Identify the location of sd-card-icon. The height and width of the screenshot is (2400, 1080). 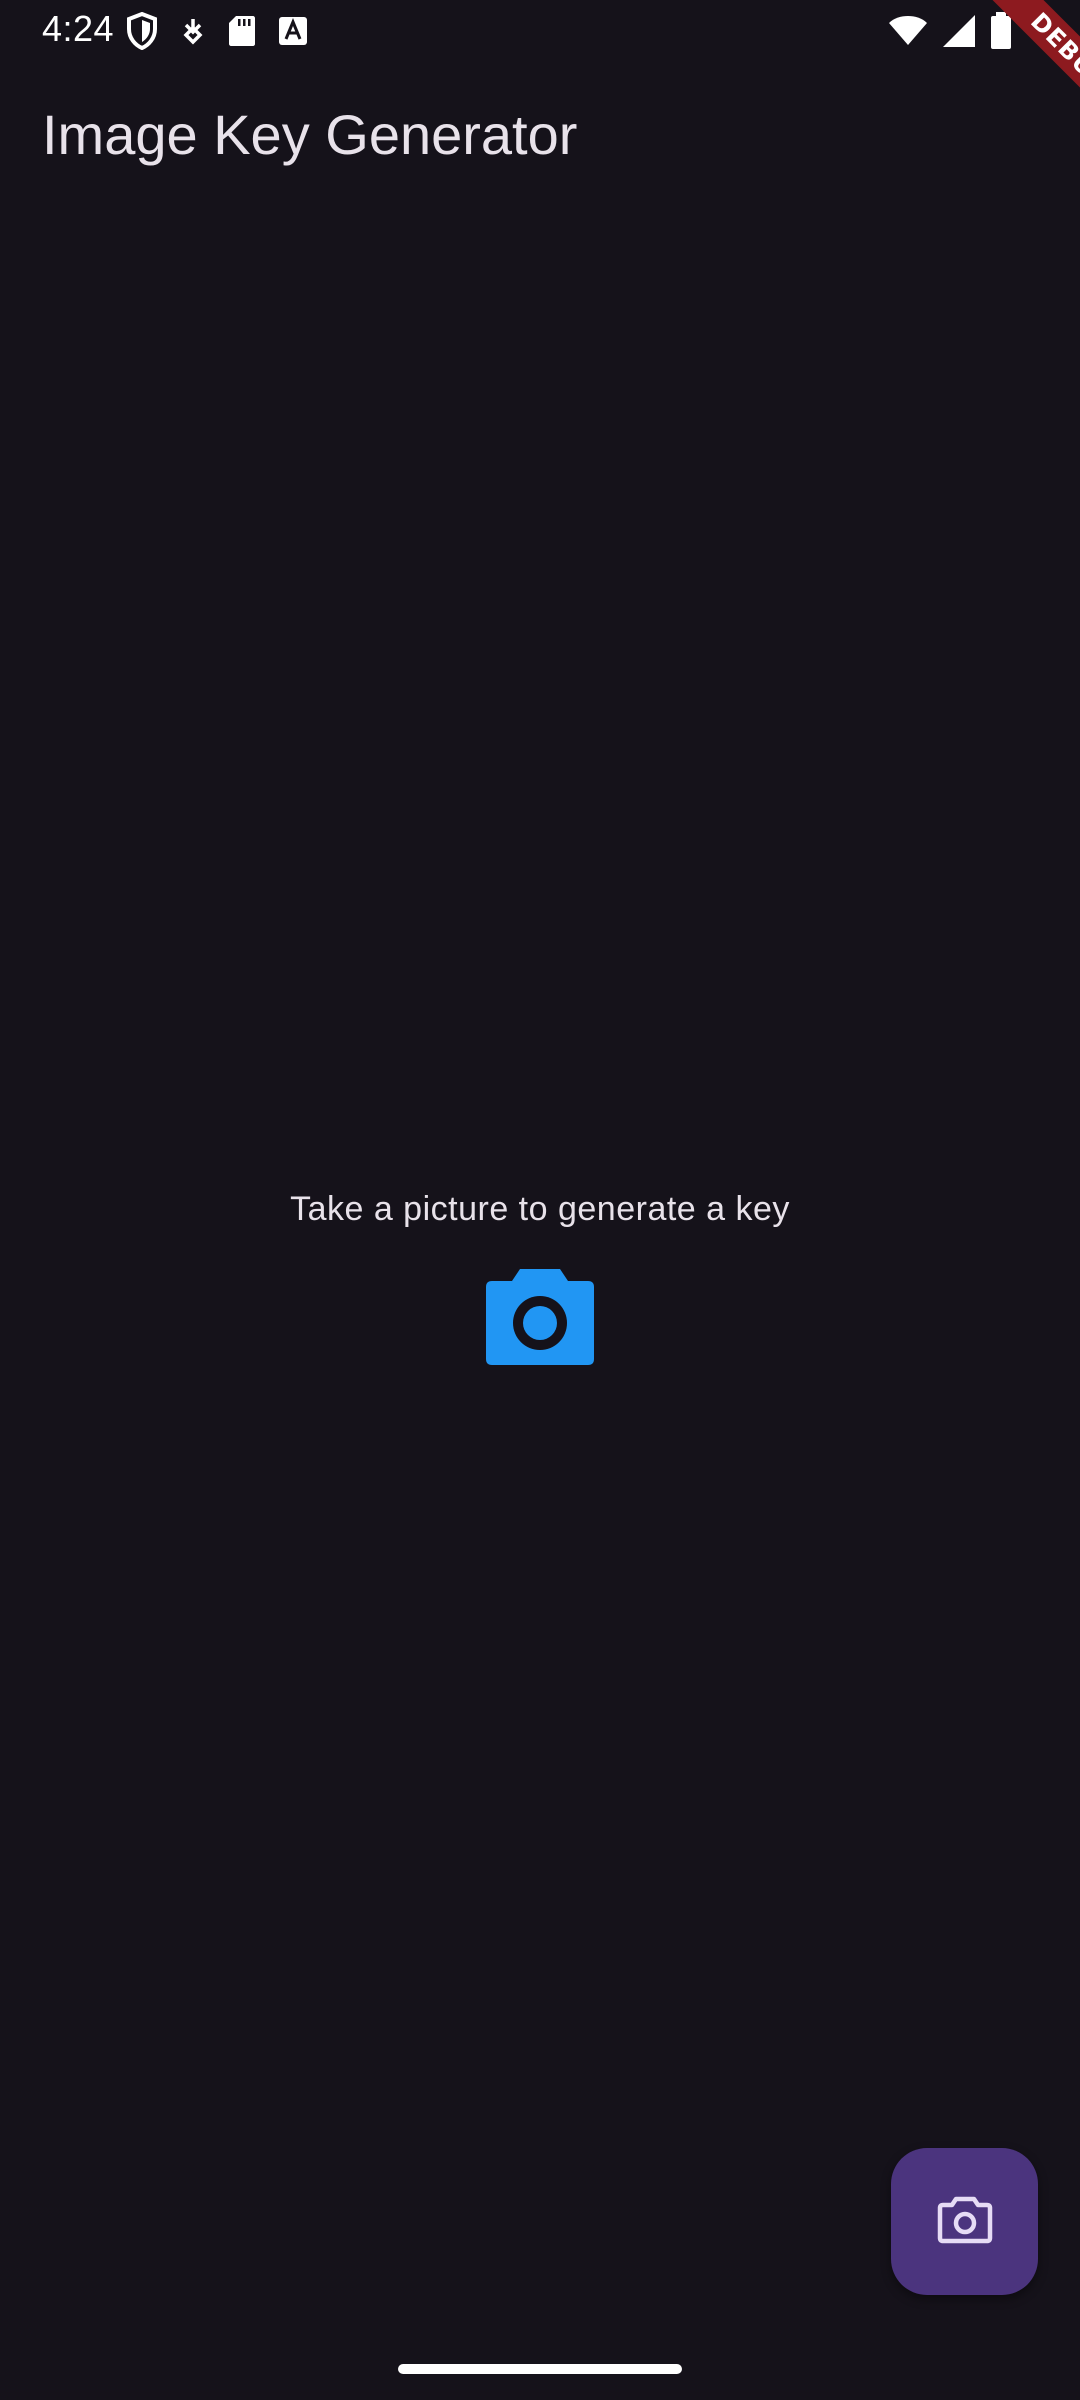
(242, 31).